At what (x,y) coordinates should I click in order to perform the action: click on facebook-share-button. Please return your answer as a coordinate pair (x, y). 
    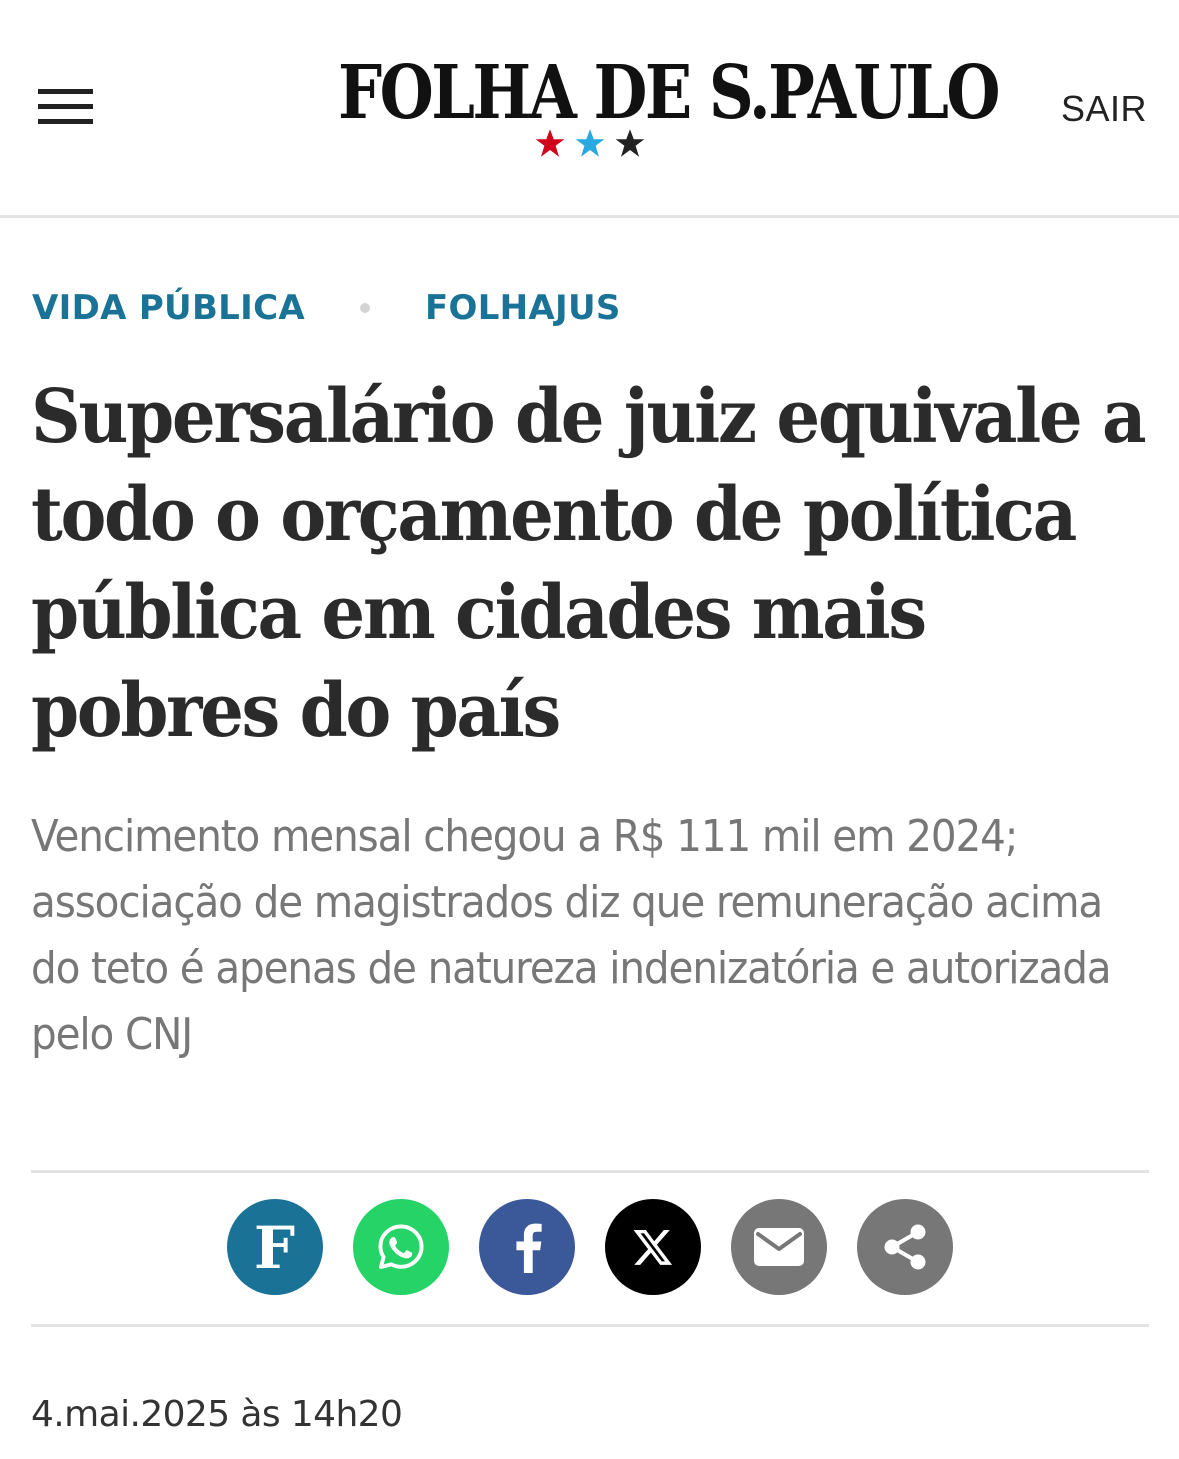
    Looking at the image, I should click on (526, 1247).